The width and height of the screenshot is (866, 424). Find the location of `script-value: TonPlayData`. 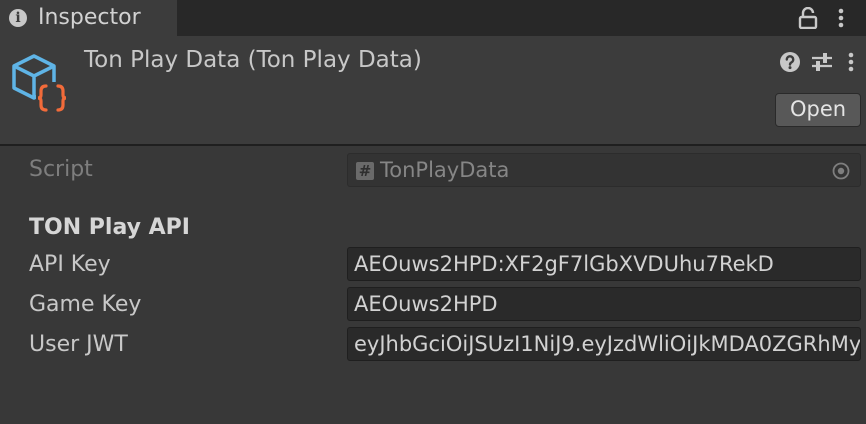

script-value: TonPlayData is located at coordinates (445, 170).